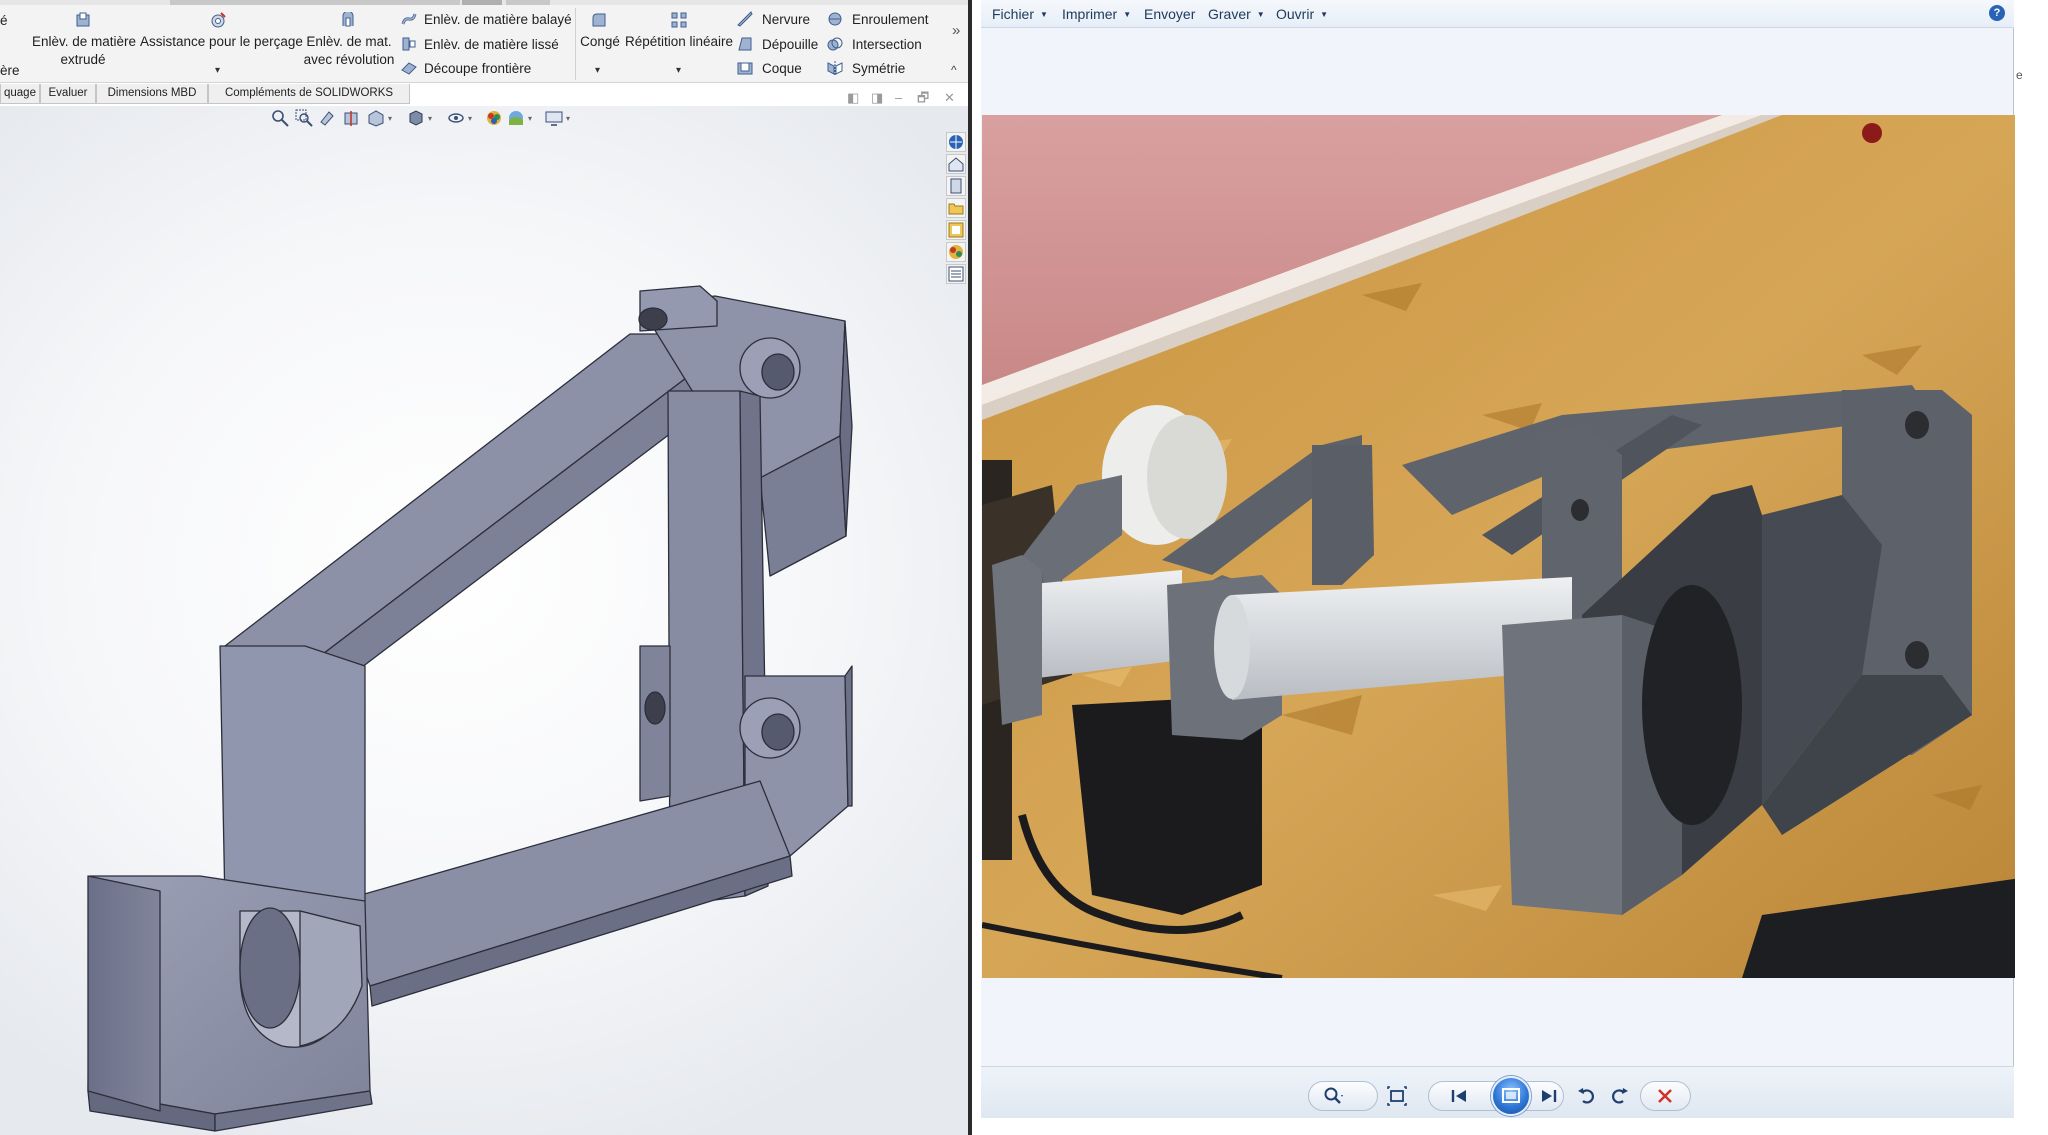 The image size is (2048, 1135). Describe the element at coordinates (390, 118) in the screenshot. I see `view-orientation-dropdown-icon: ▾` at that location.